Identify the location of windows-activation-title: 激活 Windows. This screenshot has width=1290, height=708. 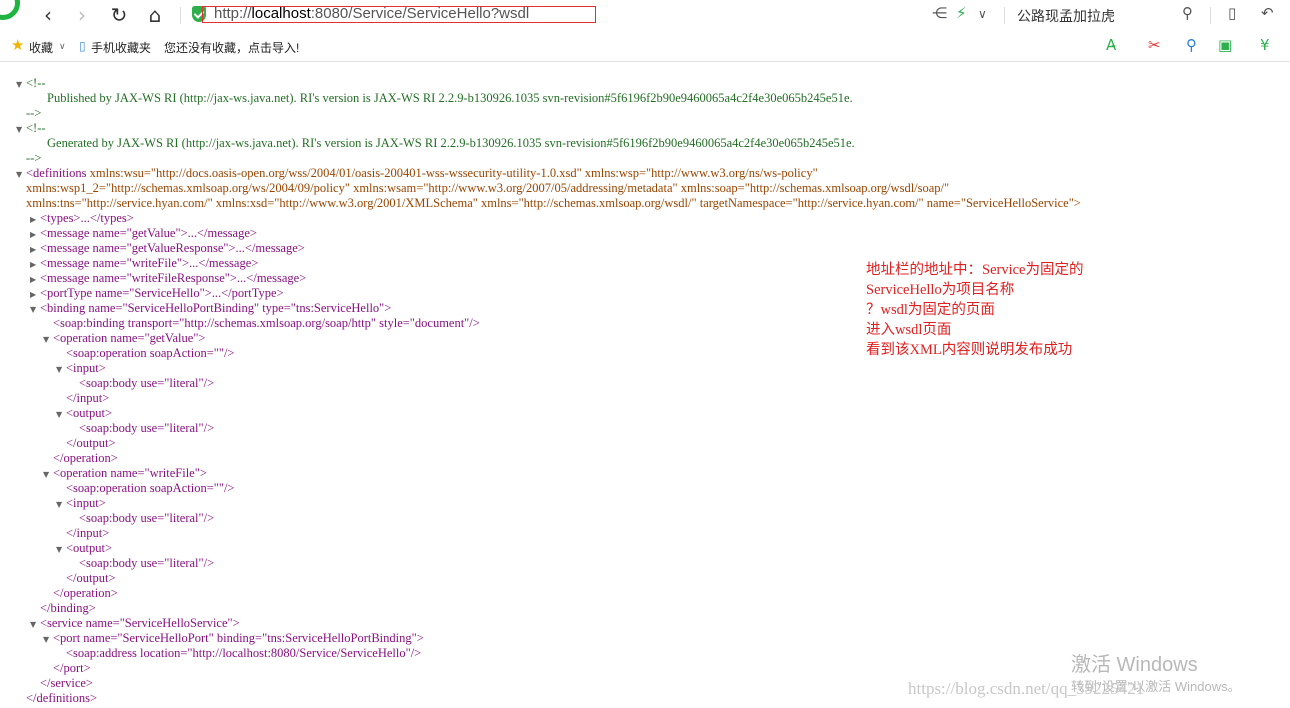
(1134, 665).